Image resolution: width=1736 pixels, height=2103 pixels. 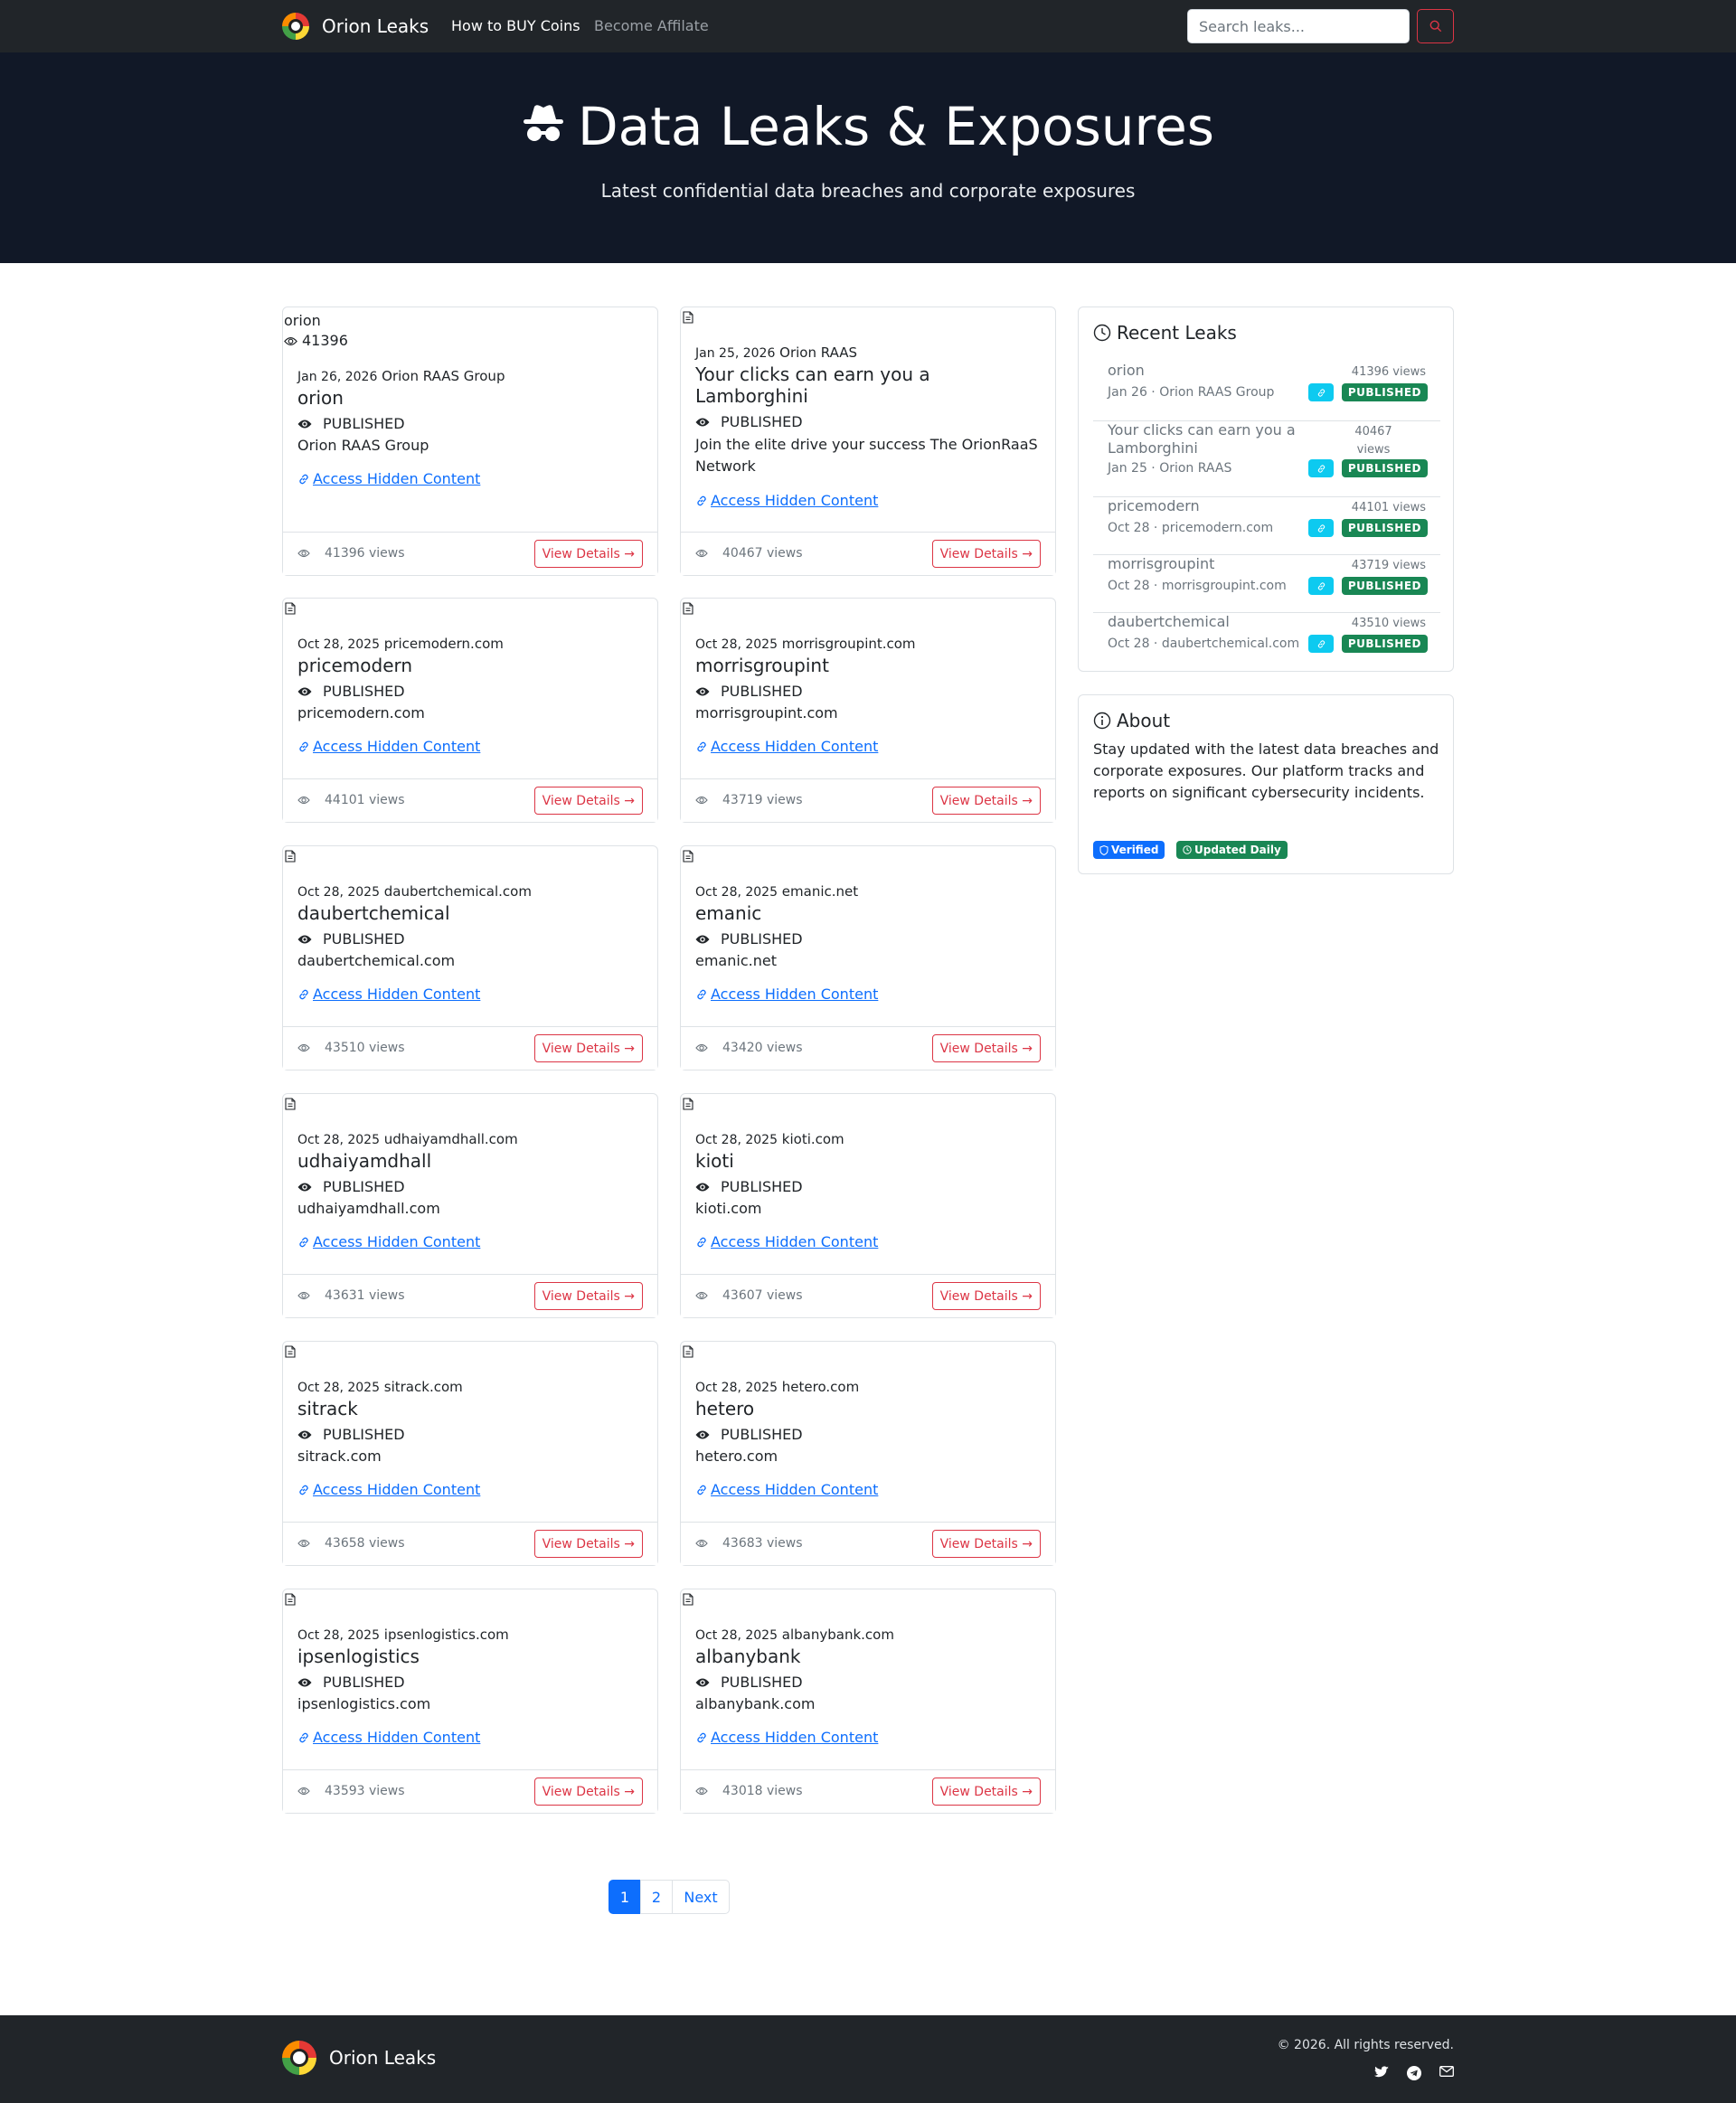 I want to click on card-views: 43607 views, so click(x=749, y=1295).